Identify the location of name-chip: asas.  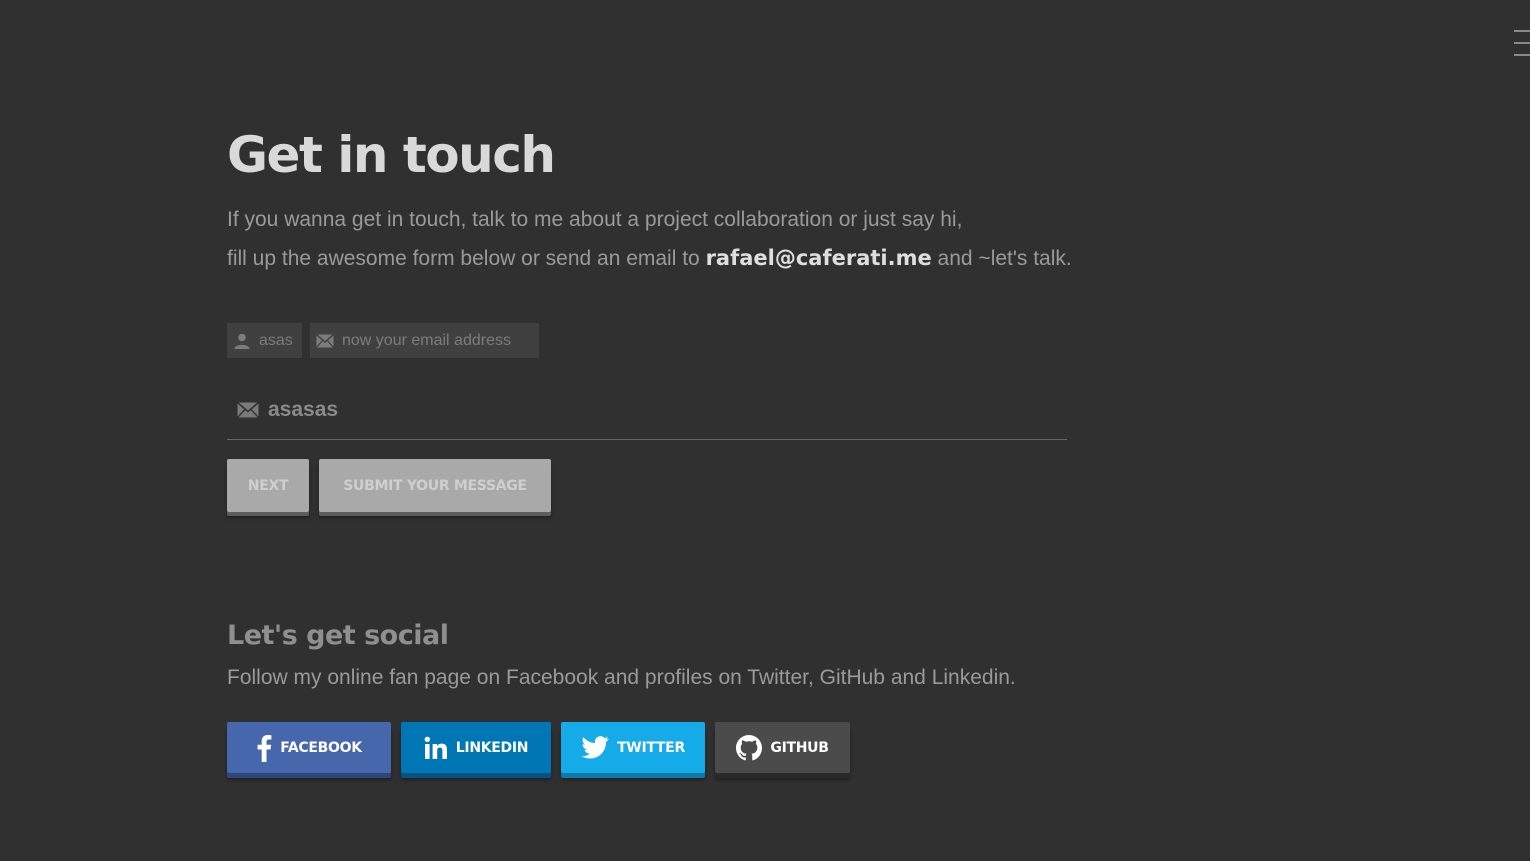
(264, 340).